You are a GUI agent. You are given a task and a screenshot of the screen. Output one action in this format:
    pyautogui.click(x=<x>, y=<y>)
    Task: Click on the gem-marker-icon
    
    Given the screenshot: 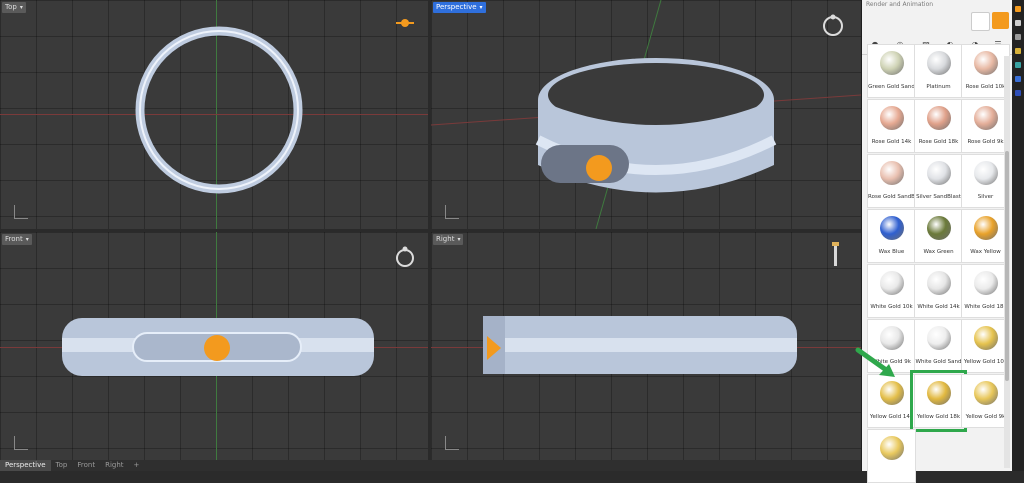 What is the action you would take?
    pyautogui.click(x=405, y=23)
    